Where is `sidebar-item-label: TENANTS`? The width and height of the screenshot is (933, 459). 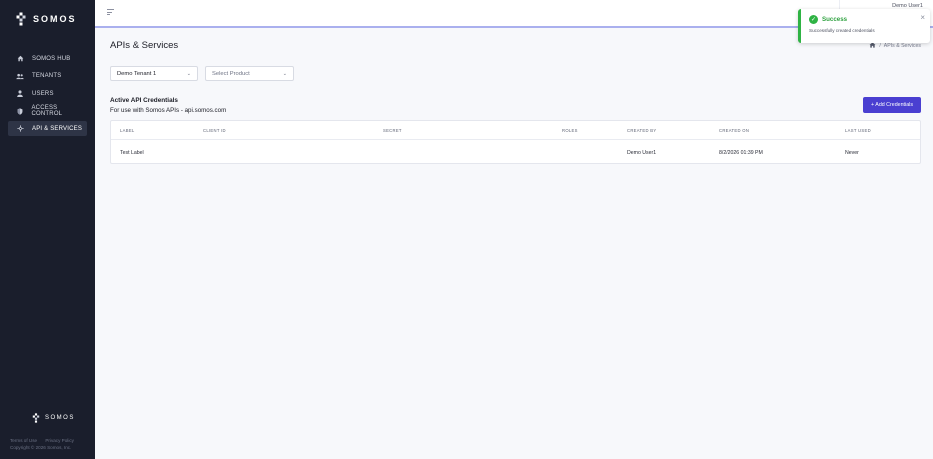
sidebar-item-label: TENANTS is located at coordinates (47, 76).